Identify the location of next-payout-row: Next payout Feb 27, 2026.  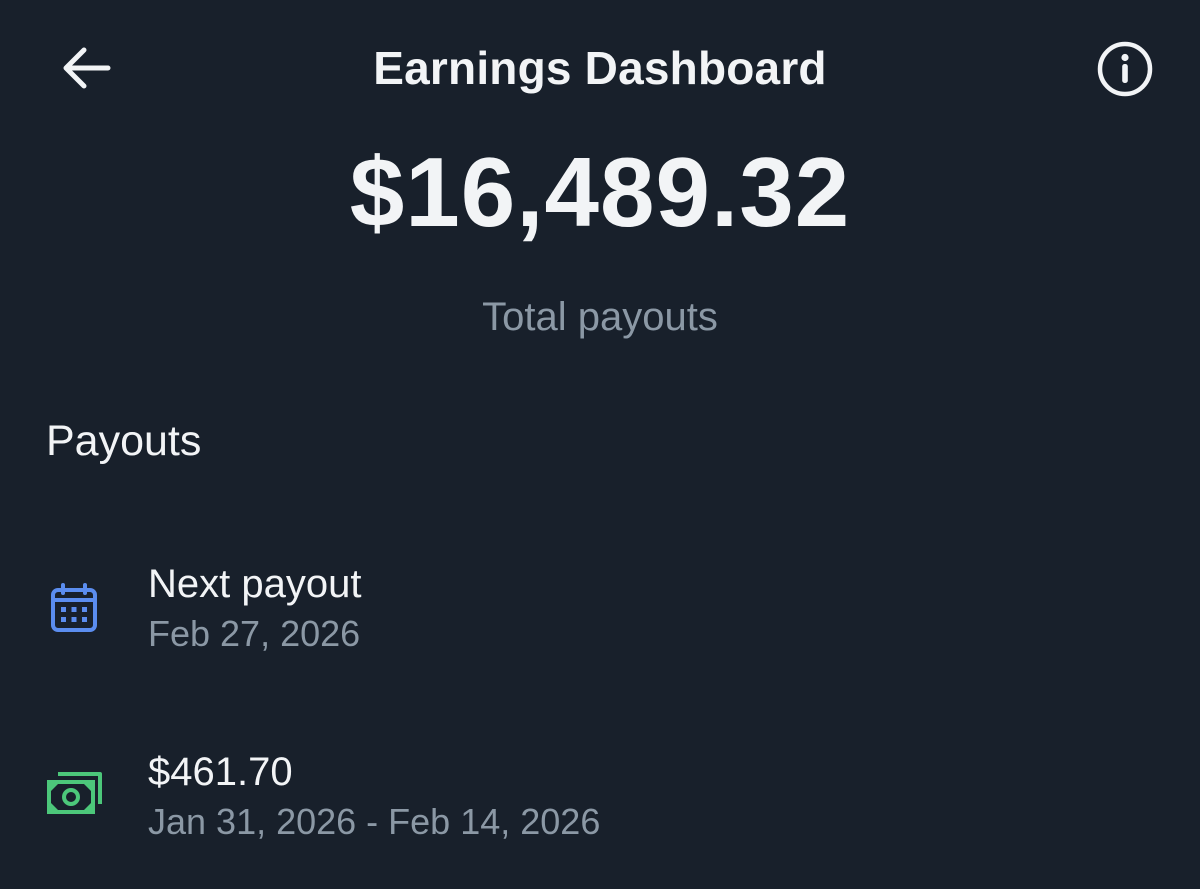
(600, 610).